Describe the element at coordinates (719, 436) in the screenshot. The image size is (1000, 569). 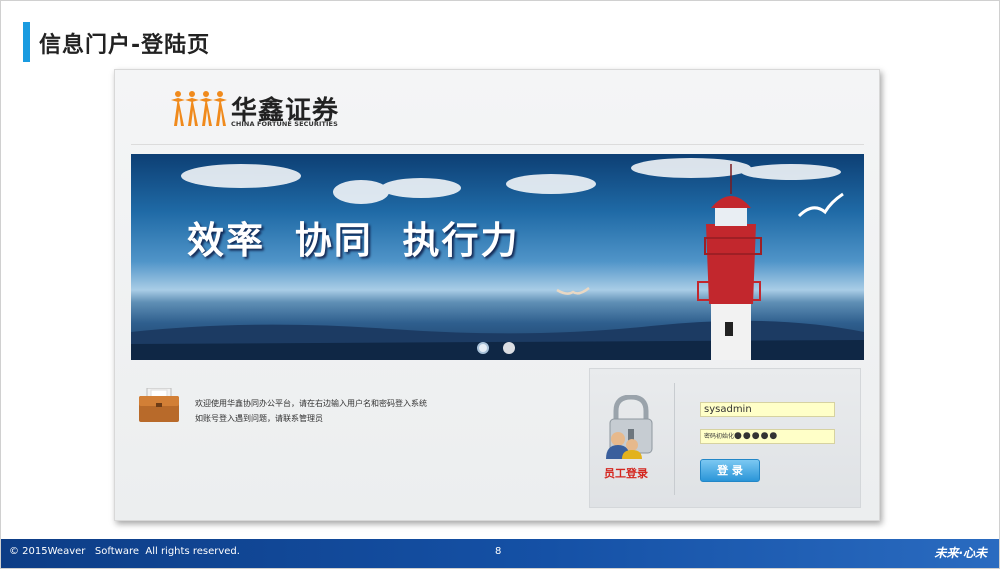
I see `password-hint: 密码初始化` at that location.